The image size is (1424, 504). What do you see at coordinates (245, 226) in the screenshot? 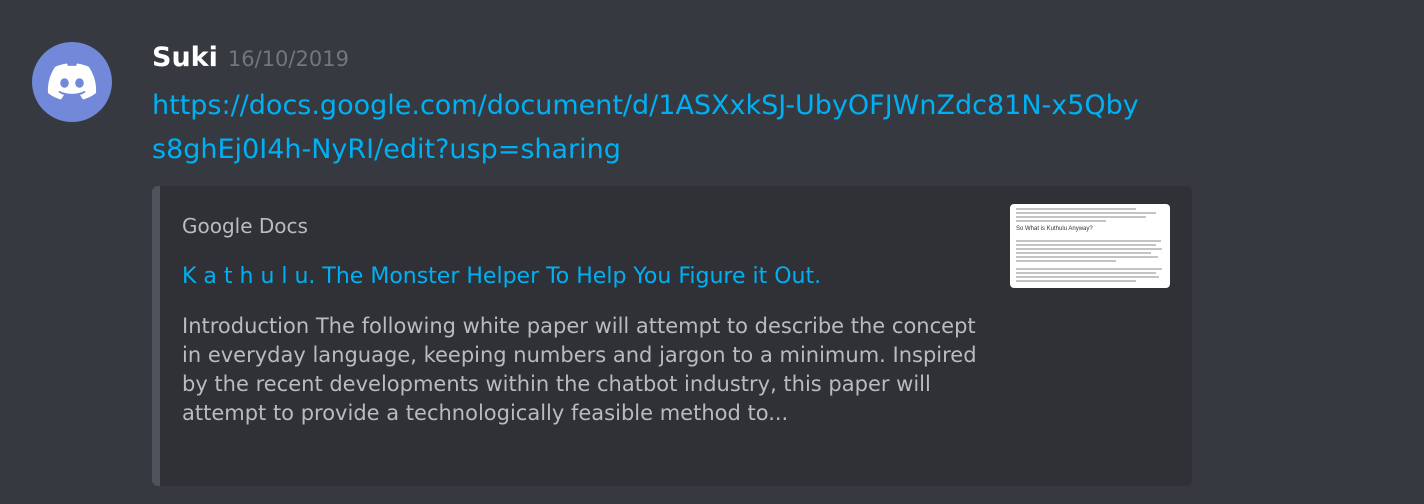
I see `embed-provider: Google Docs` at bounding box center [245, 226].